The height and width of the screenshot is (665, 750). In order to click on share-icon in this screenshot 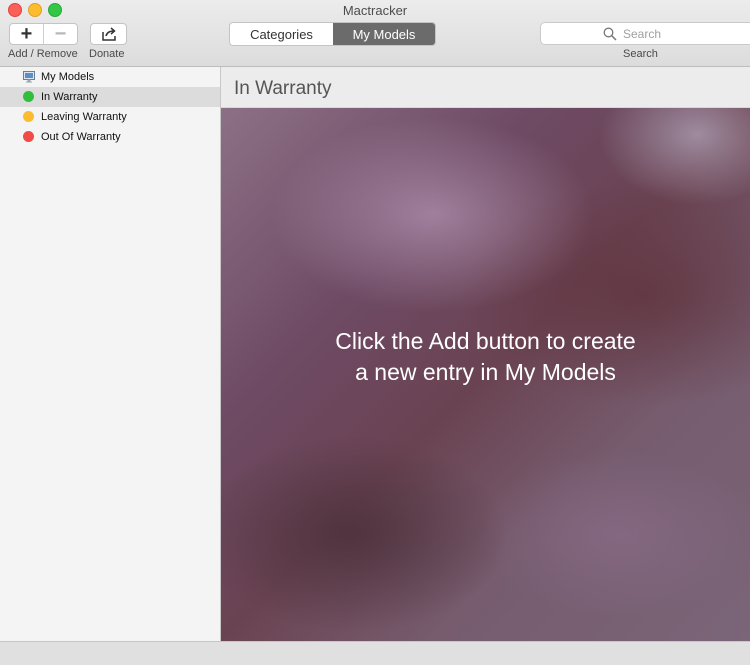, I will do `click(108, 34)`.